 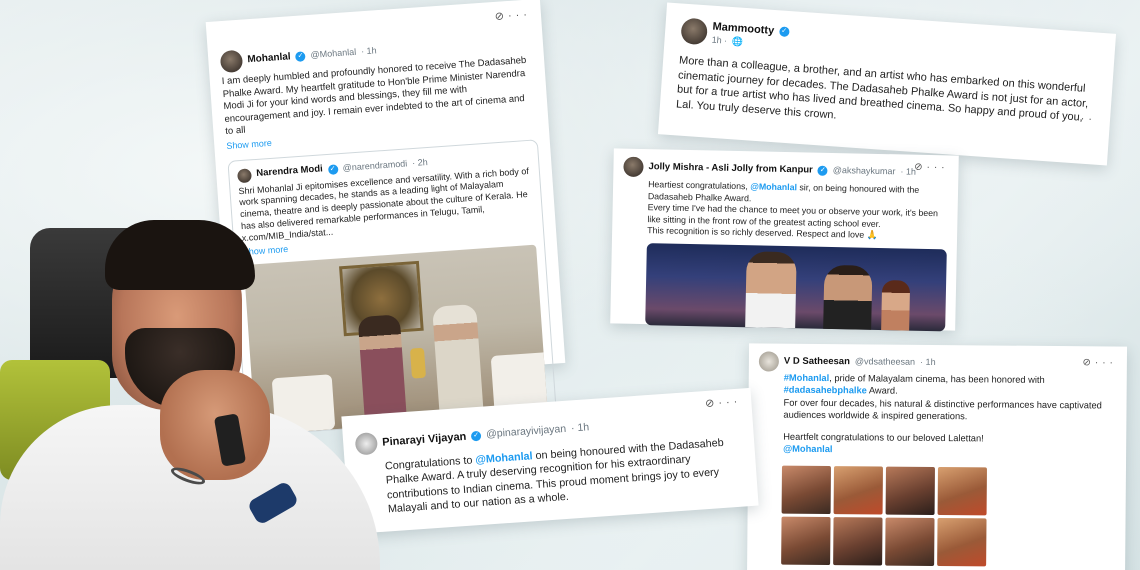 I want to click on author-handle: @Mohanlal, so click(x=333, y=54).